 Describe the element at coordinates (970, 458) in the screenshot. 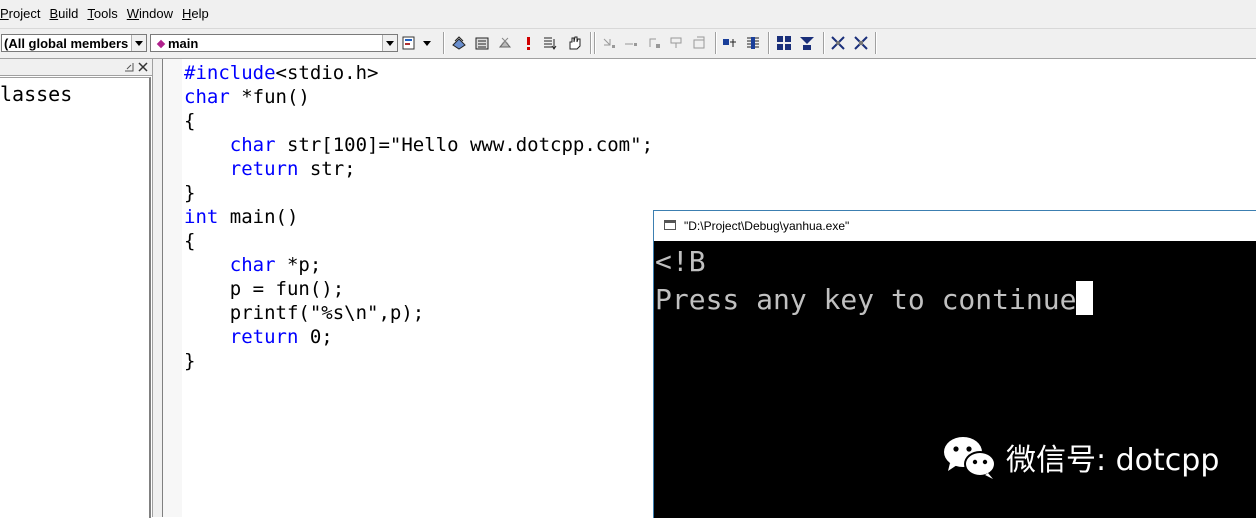

I see `wechat-icon` at that location.